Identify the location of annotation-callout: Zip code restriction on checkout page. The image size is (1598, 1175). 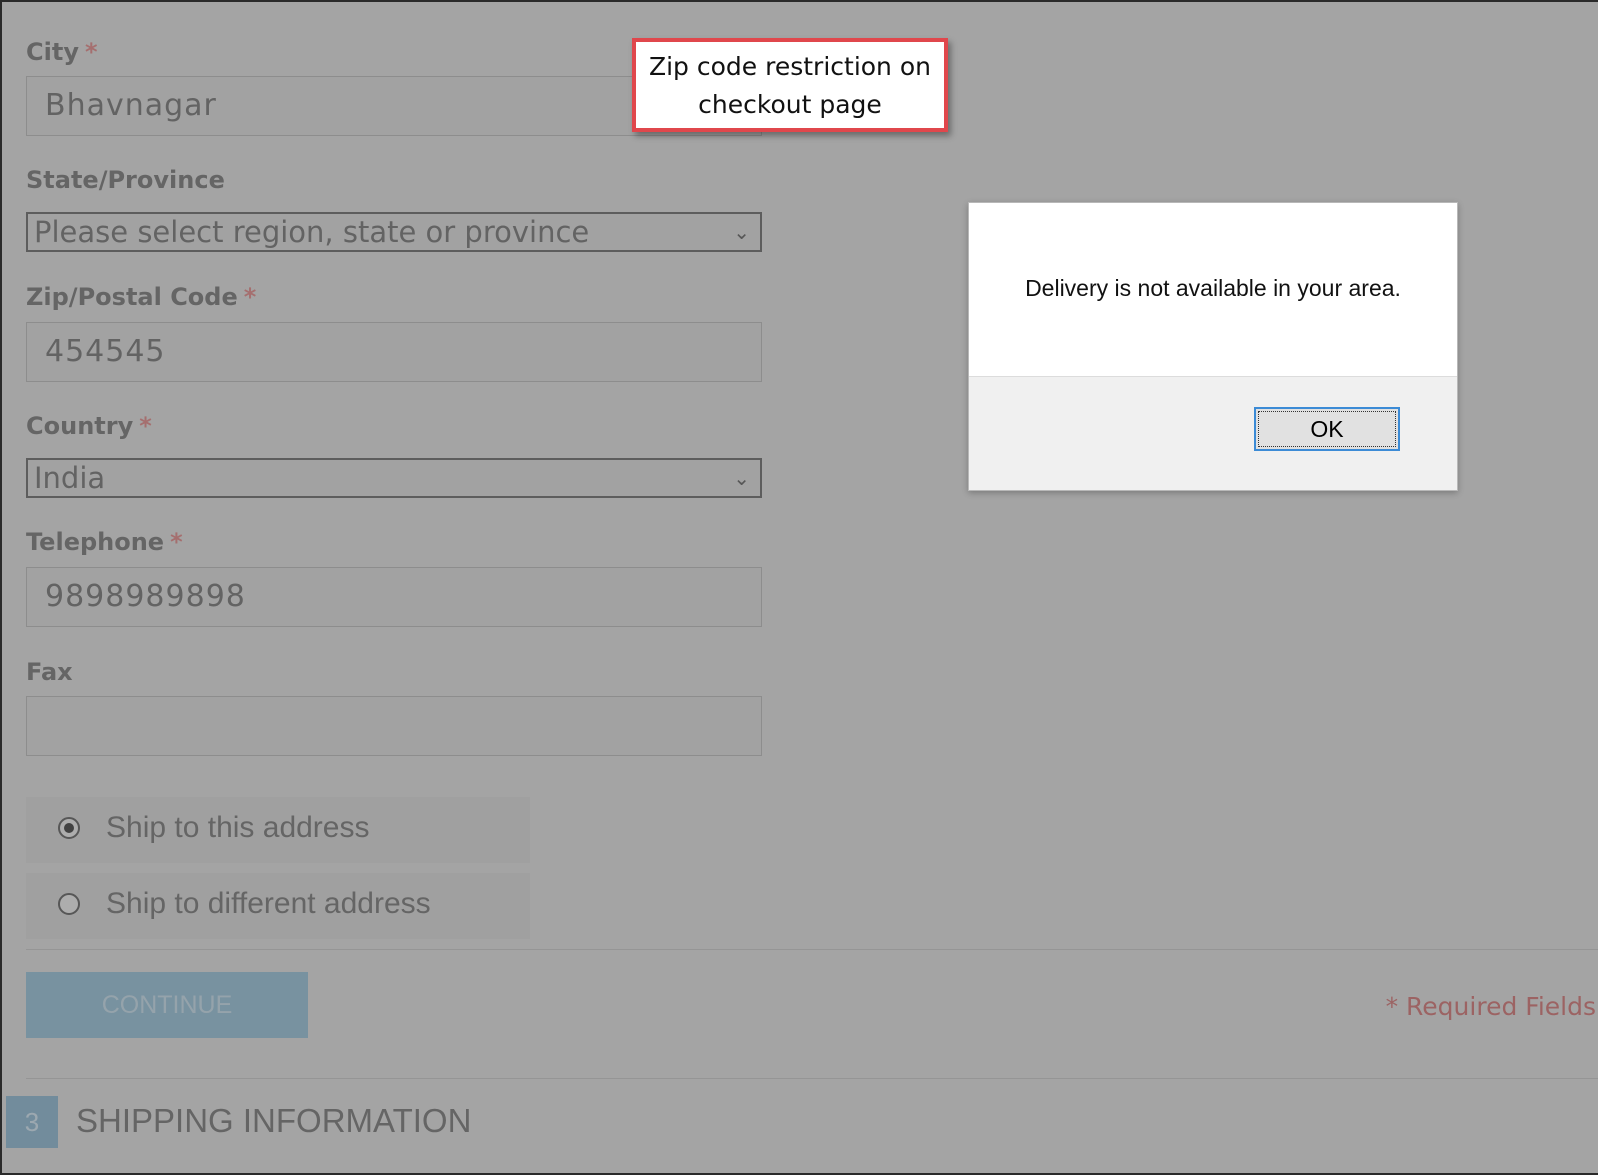
(790, 85).